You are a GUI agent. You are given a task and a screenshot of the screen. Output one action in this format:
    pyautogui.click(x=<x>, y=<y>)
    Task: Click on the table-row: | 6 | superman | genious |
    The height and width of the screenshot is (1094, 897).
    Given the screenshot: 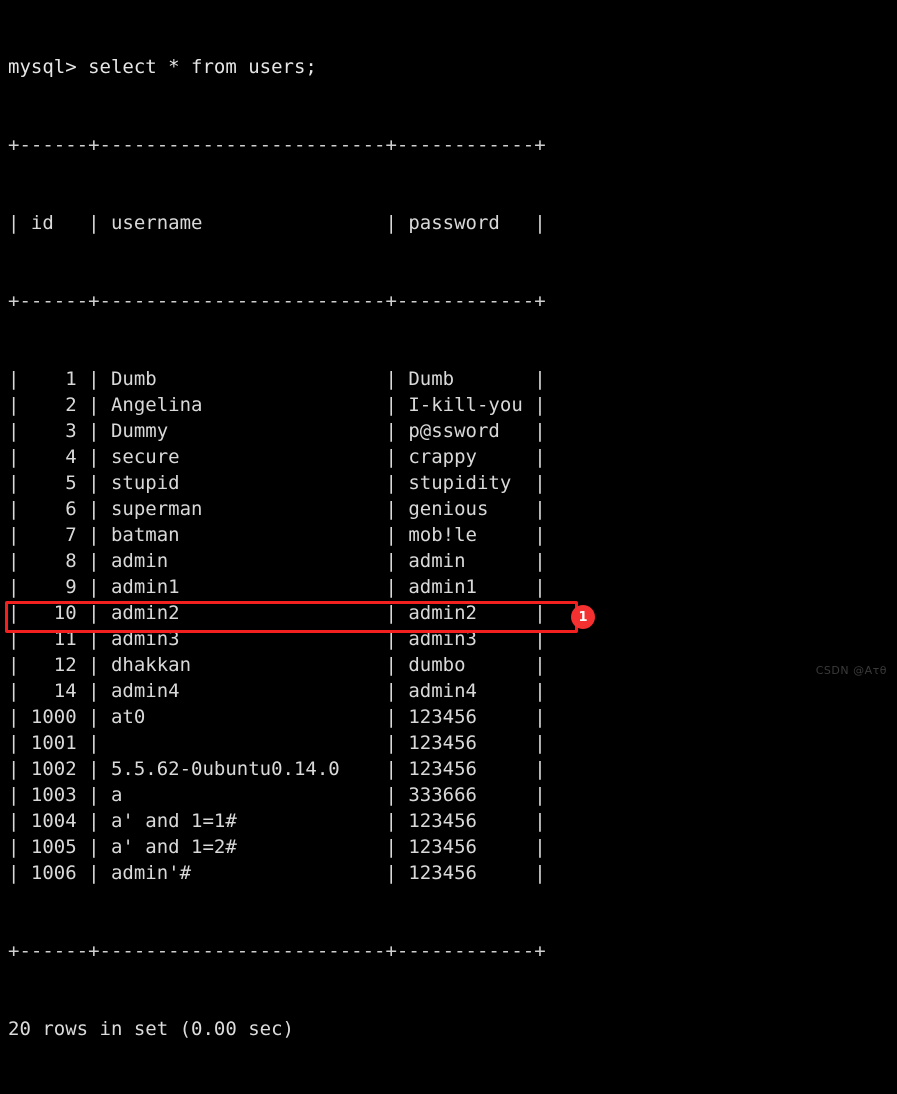 What is the action you would take?
    pyautogui.click(x=277, y=509)
    